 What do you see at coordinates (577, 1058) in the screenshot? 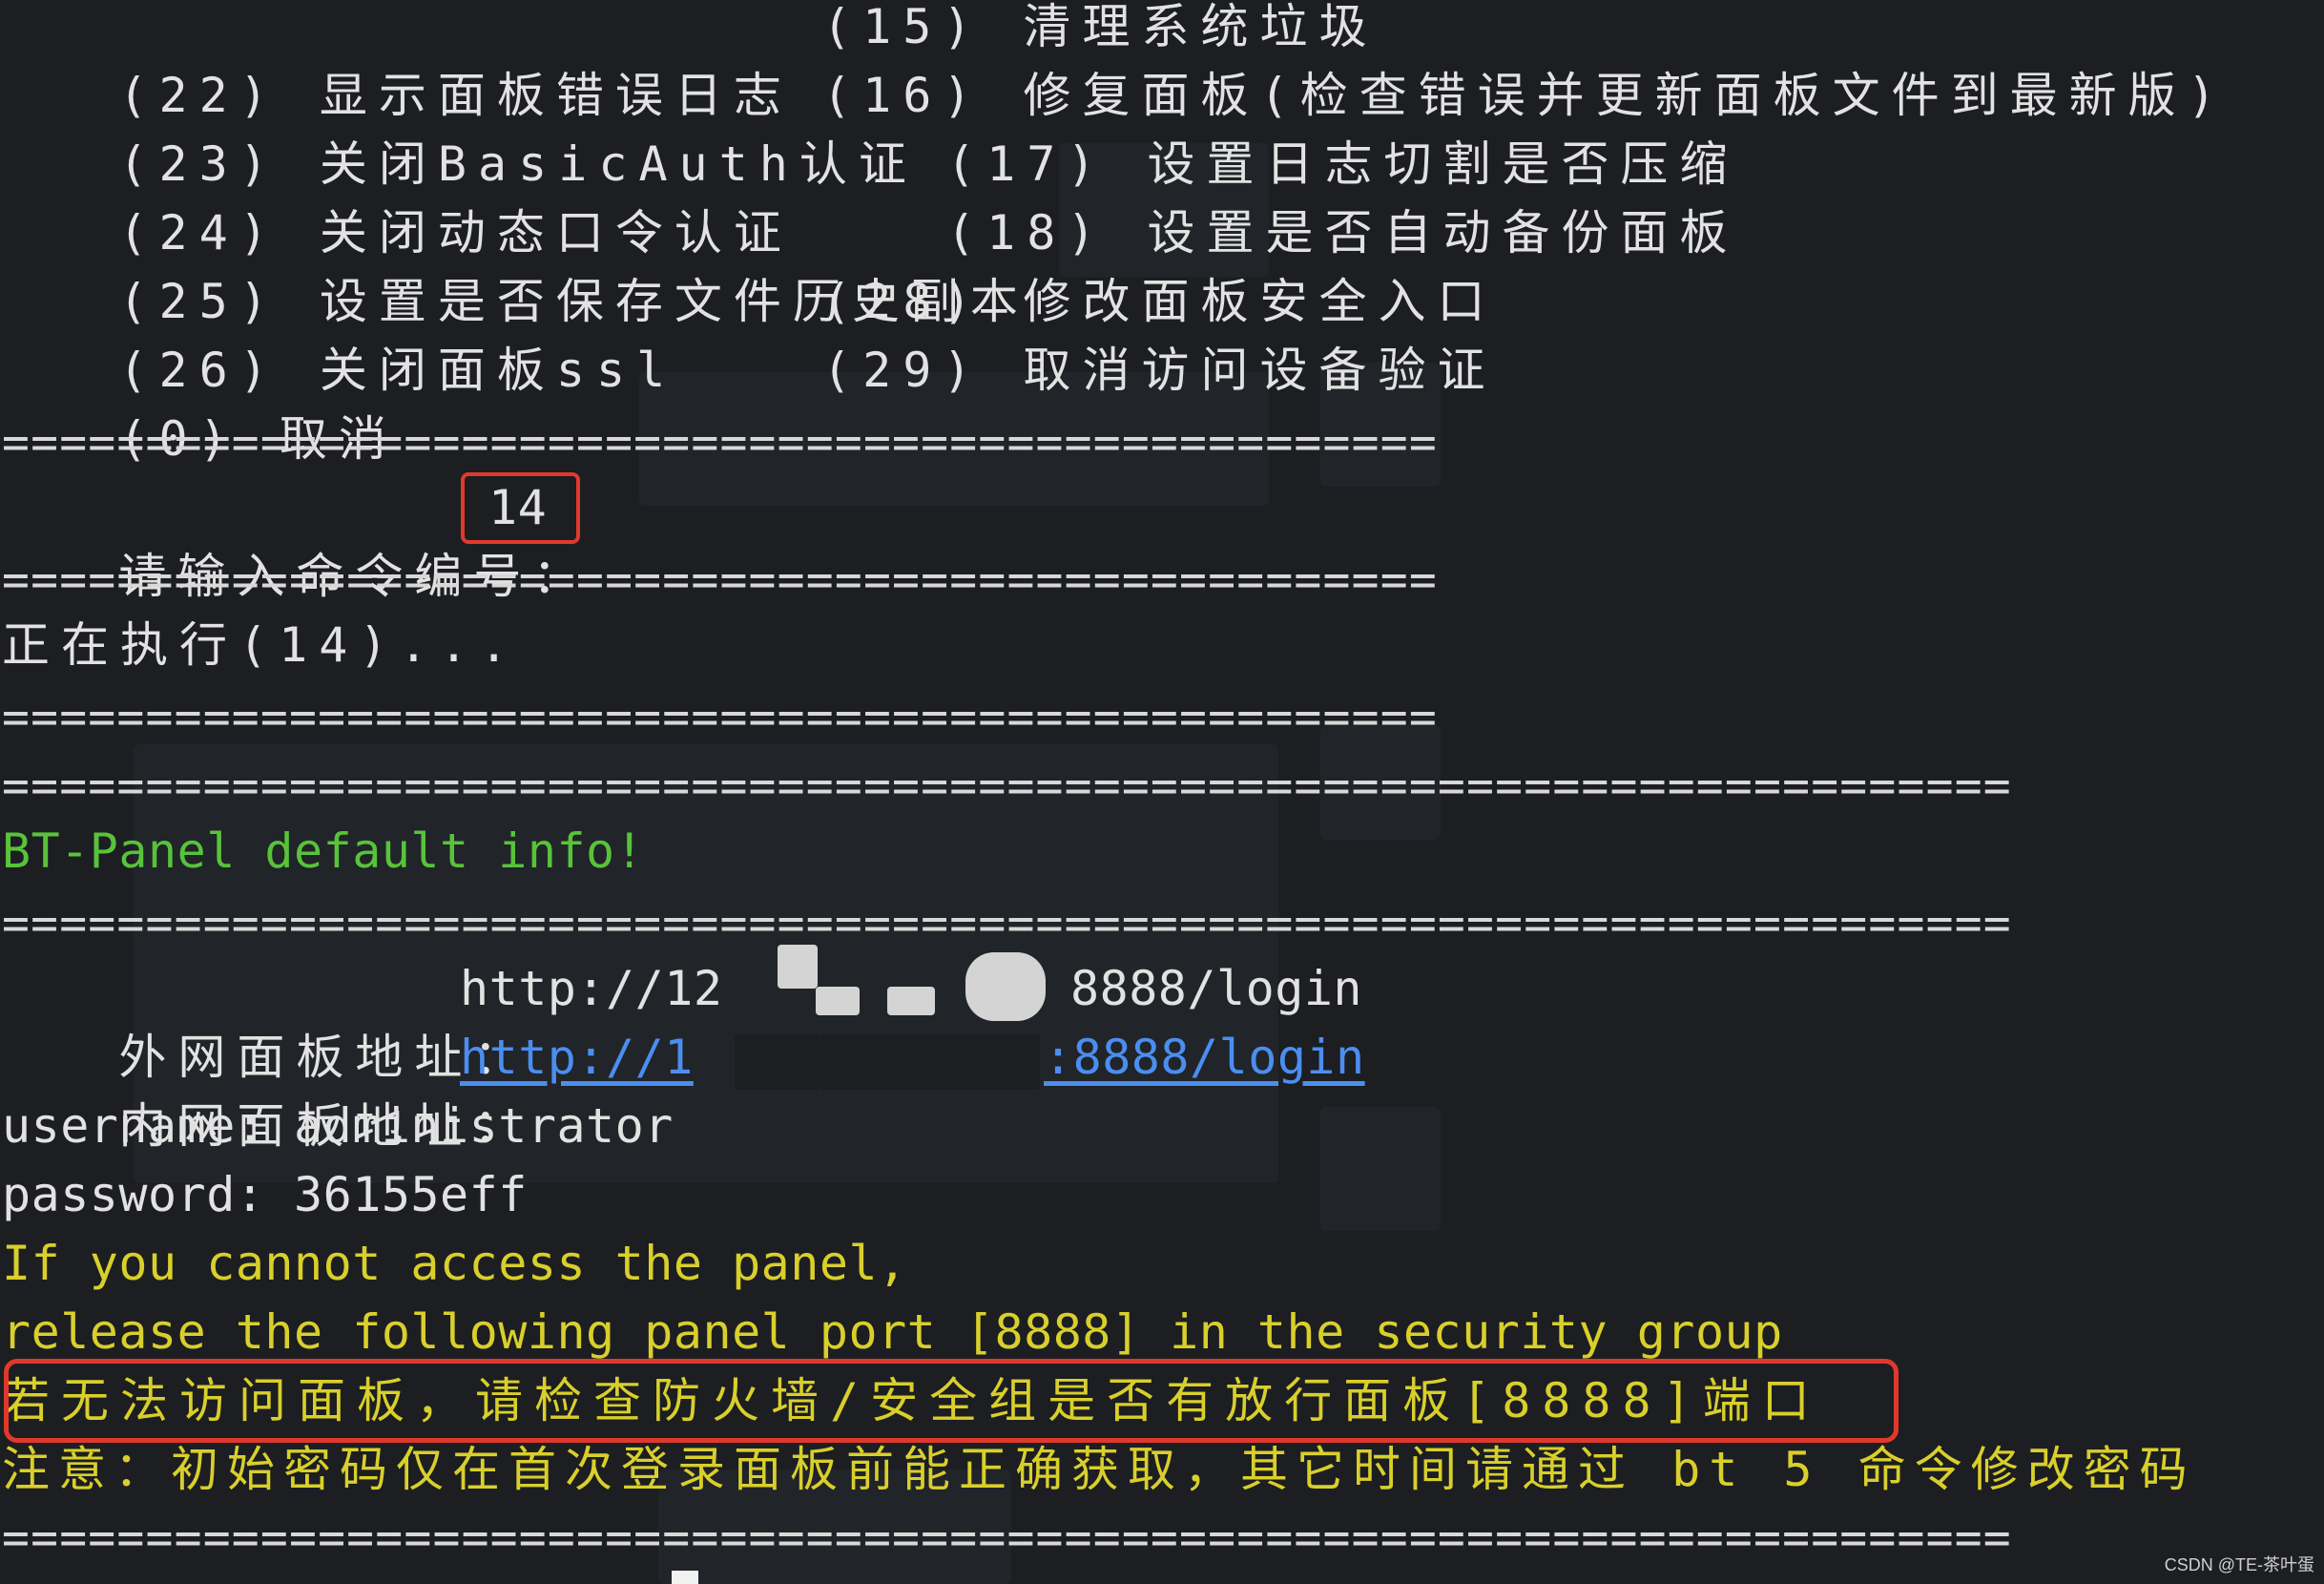
I see `inner-address-link-start: http://1` at bounding box center [577, 1058].